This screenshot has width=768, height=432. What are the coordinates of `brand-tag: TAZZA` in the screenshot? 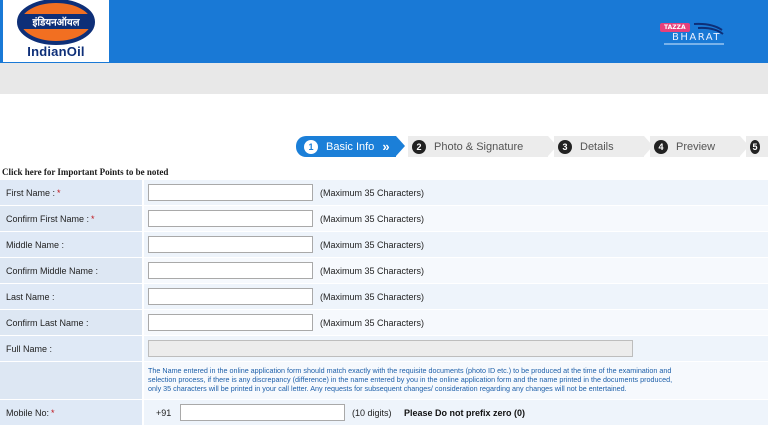 It's located at (675, 27).